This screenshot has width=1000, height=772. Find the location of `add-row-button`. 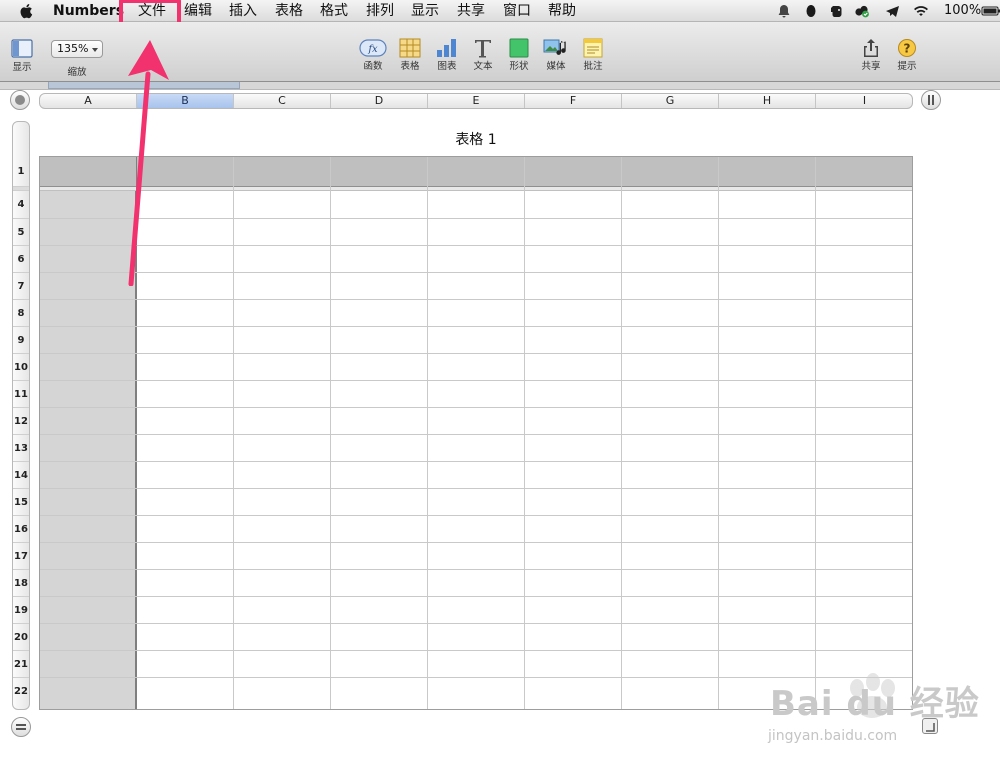

add-row-button is located at coordinates (21, 727).